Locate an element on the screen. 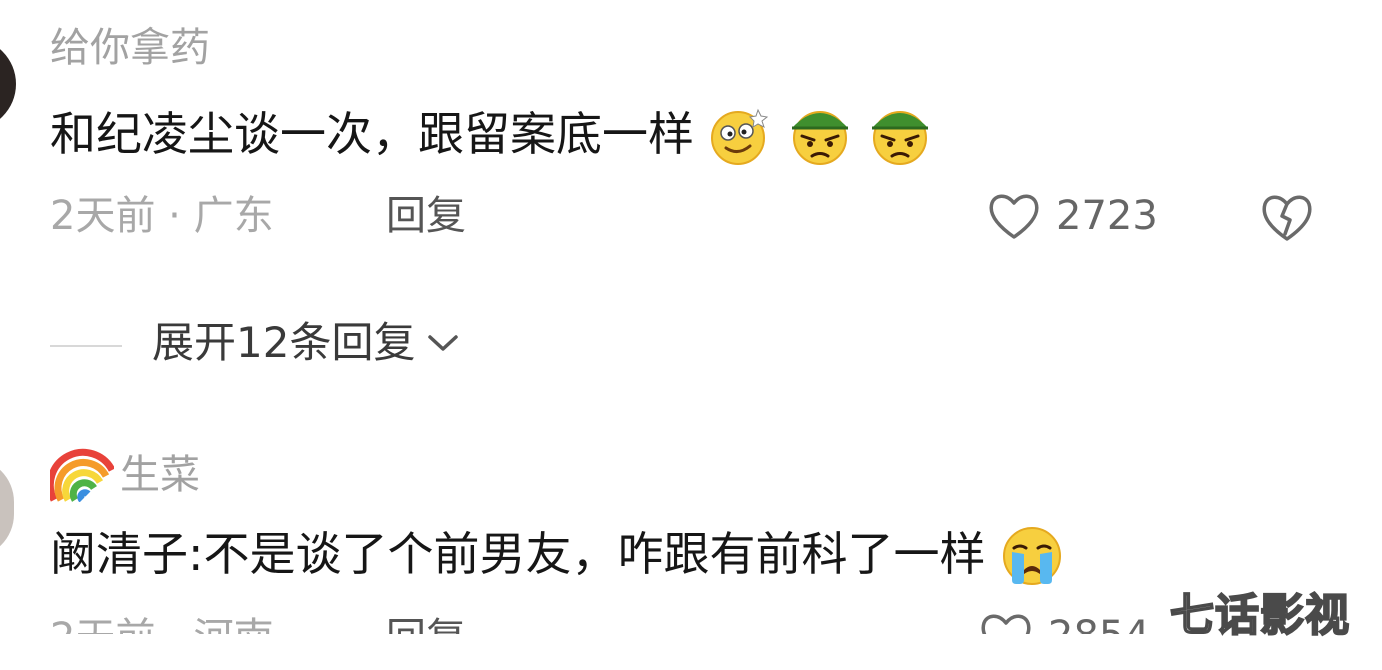 This screenshot has height=670, width=1382. comment-text-row: 和纪凌尘谈一次，跟留案底一样 is located at coordinates (492, 134).